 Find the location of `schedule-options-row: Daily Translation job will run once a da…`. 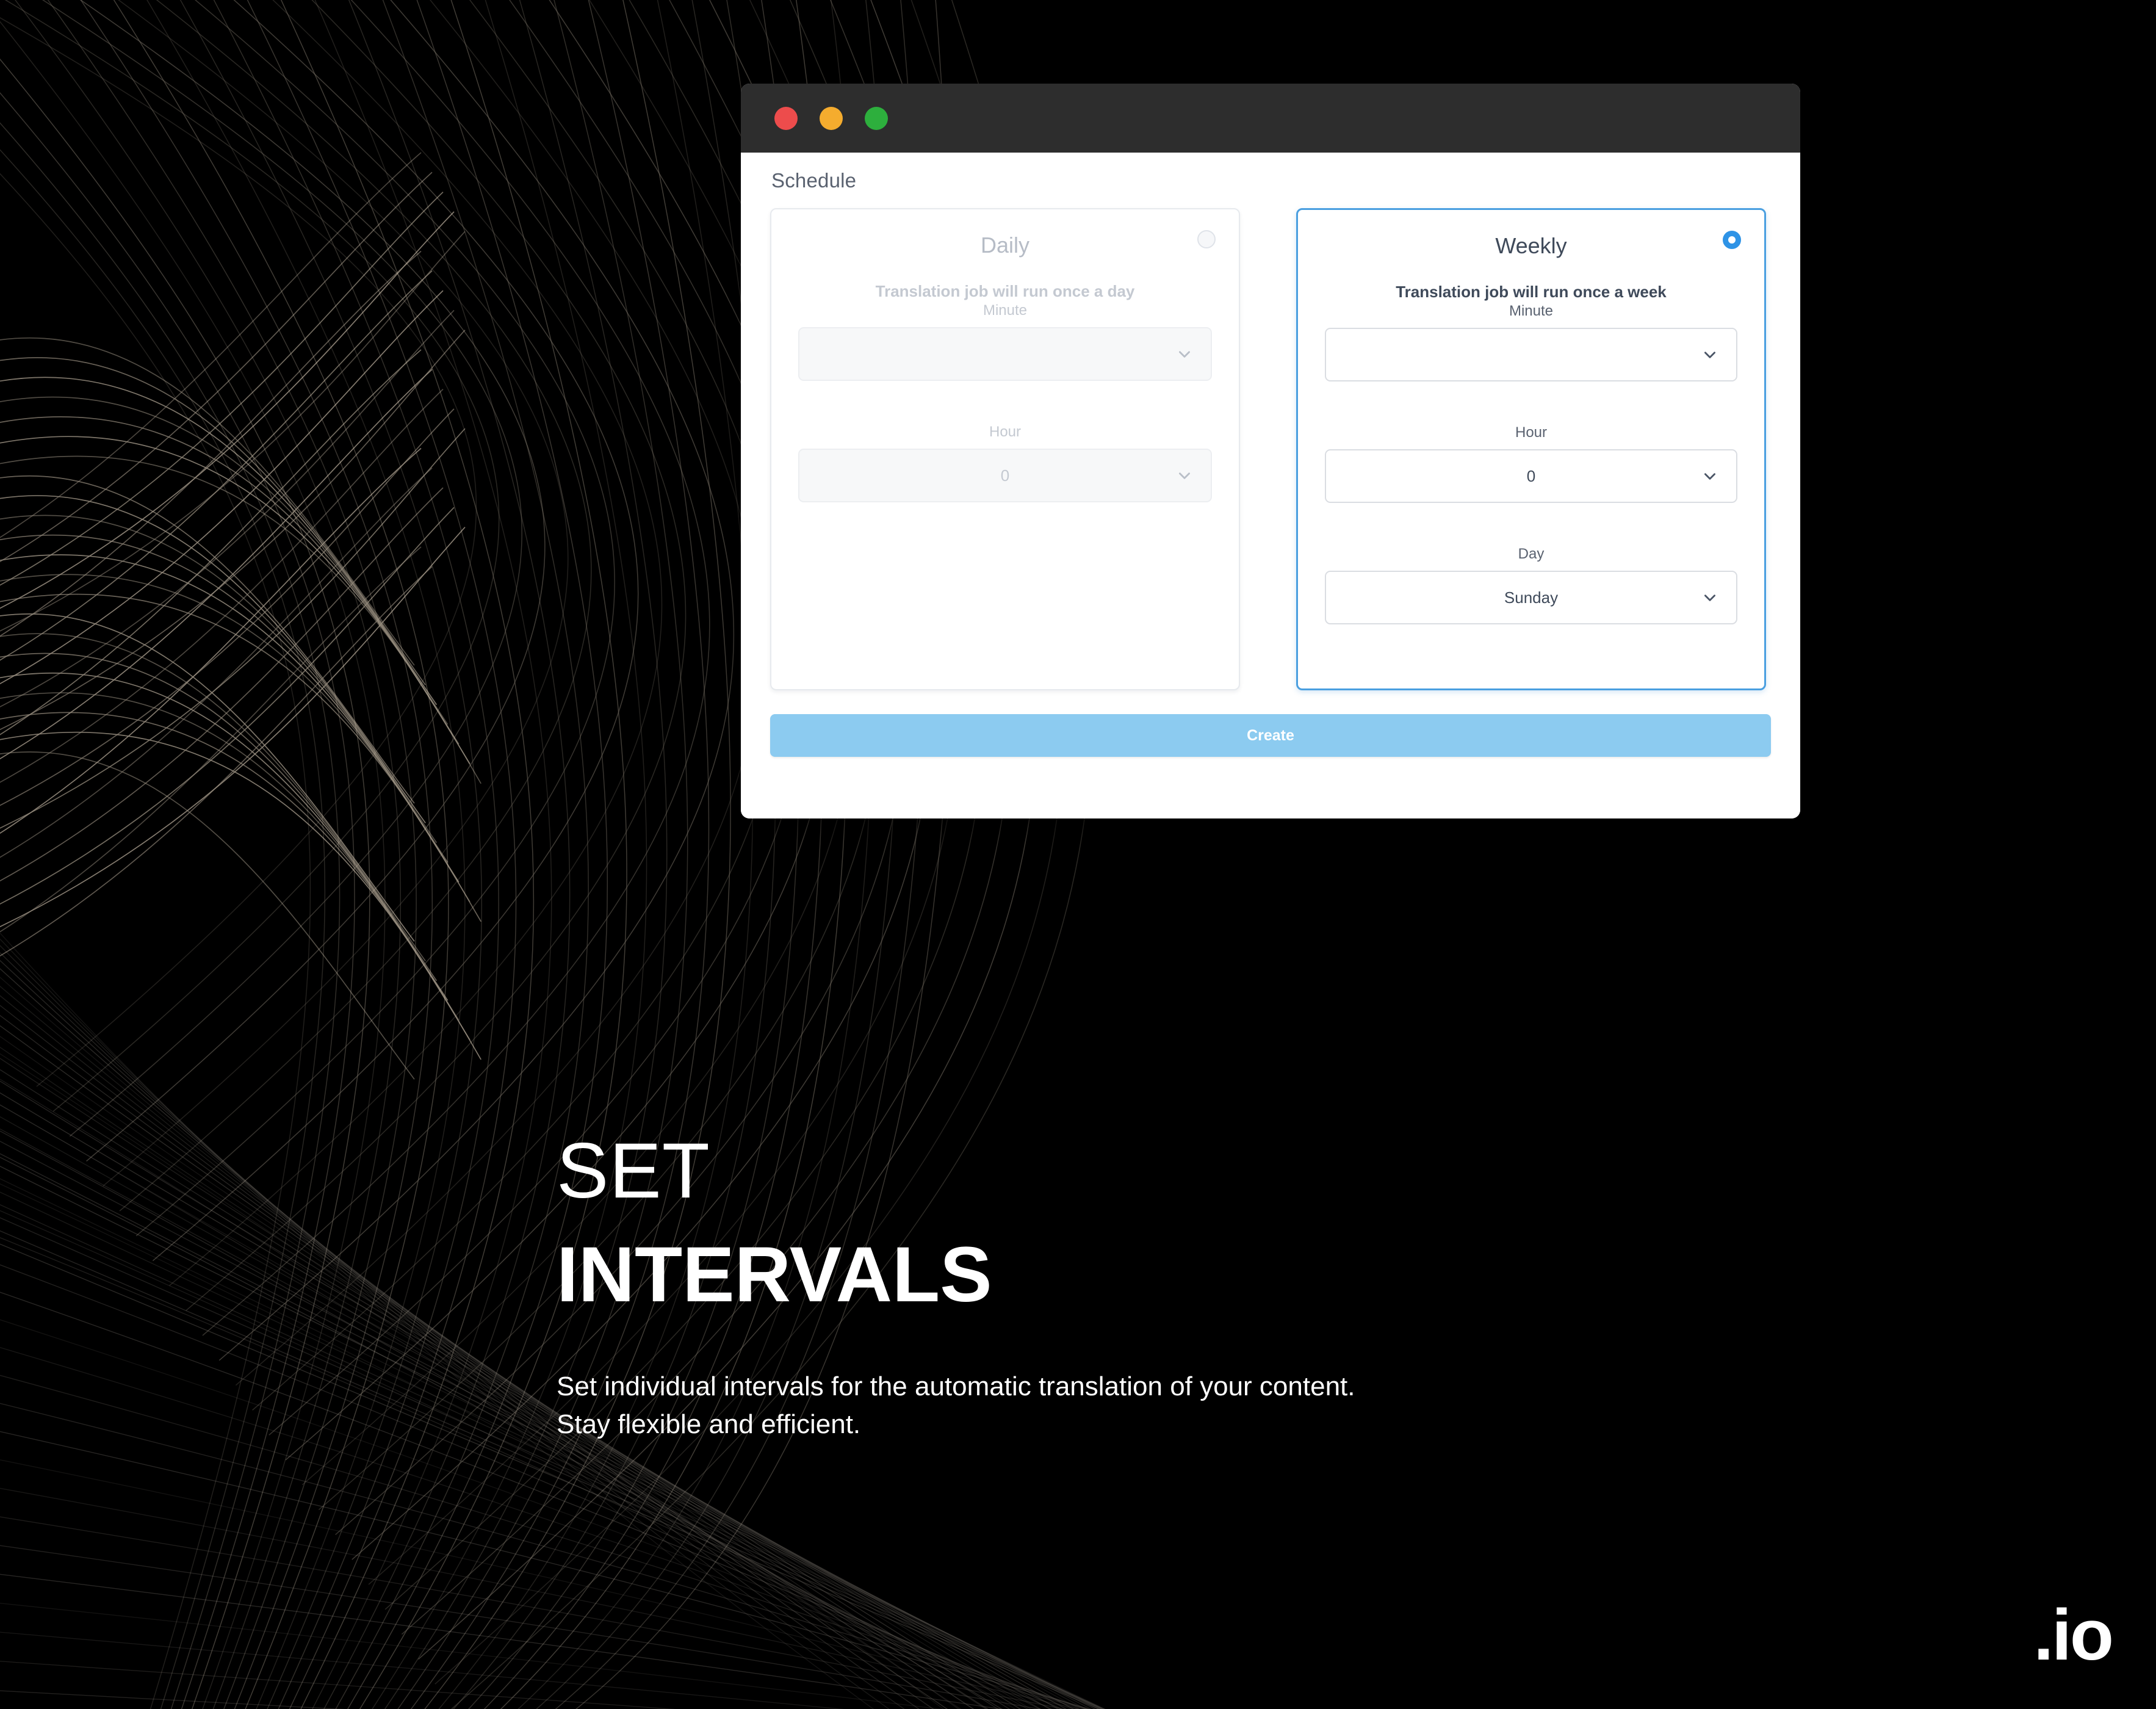

schedule-options-row: Daily Translation job will run once a da… is located at coordinates (1270, 449).